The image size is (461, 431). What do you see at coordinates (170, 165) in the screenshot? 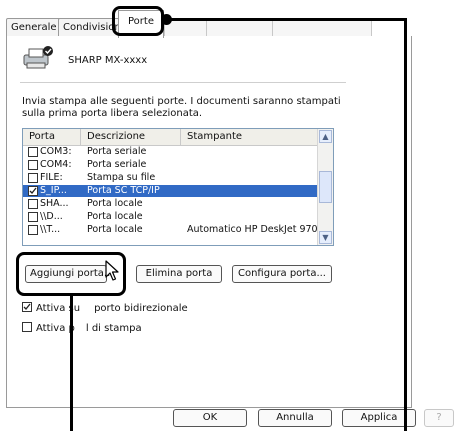
I see `list-item: COM4: Porta seriale` at bounding box center [170, 165].